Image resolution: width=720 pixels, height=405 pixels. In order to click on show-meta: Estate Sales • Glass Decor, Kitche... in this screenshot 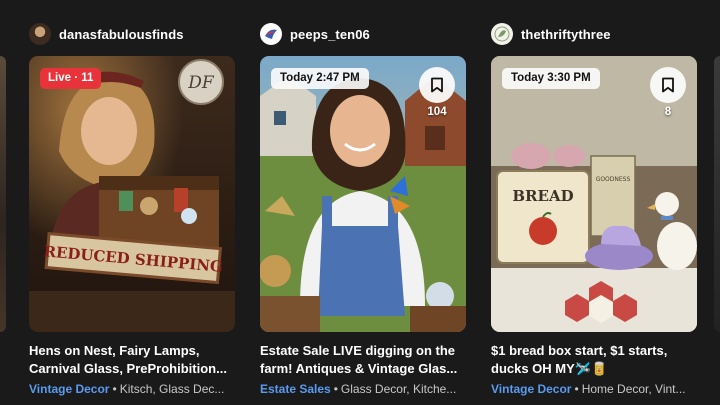, I will do `click(363, 389)`.